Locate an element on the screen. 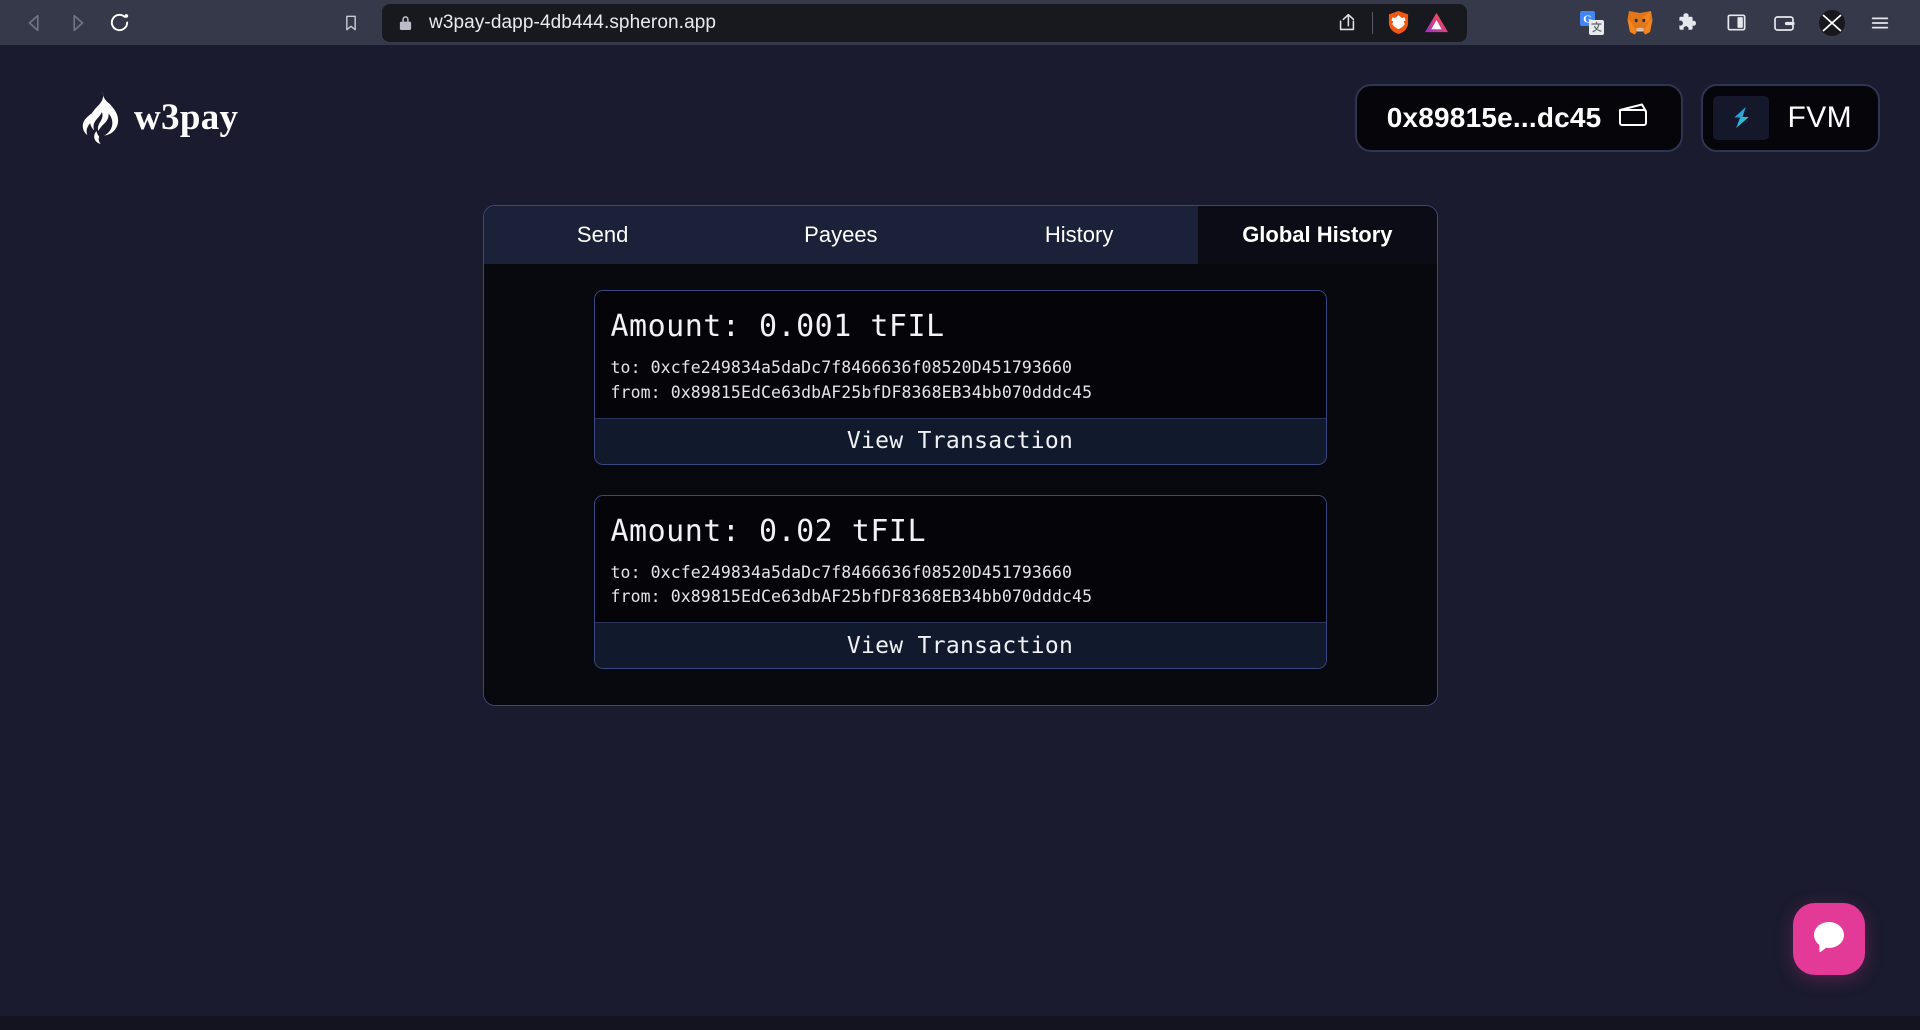  metamask-extension is located at coordinates (1640, 23).